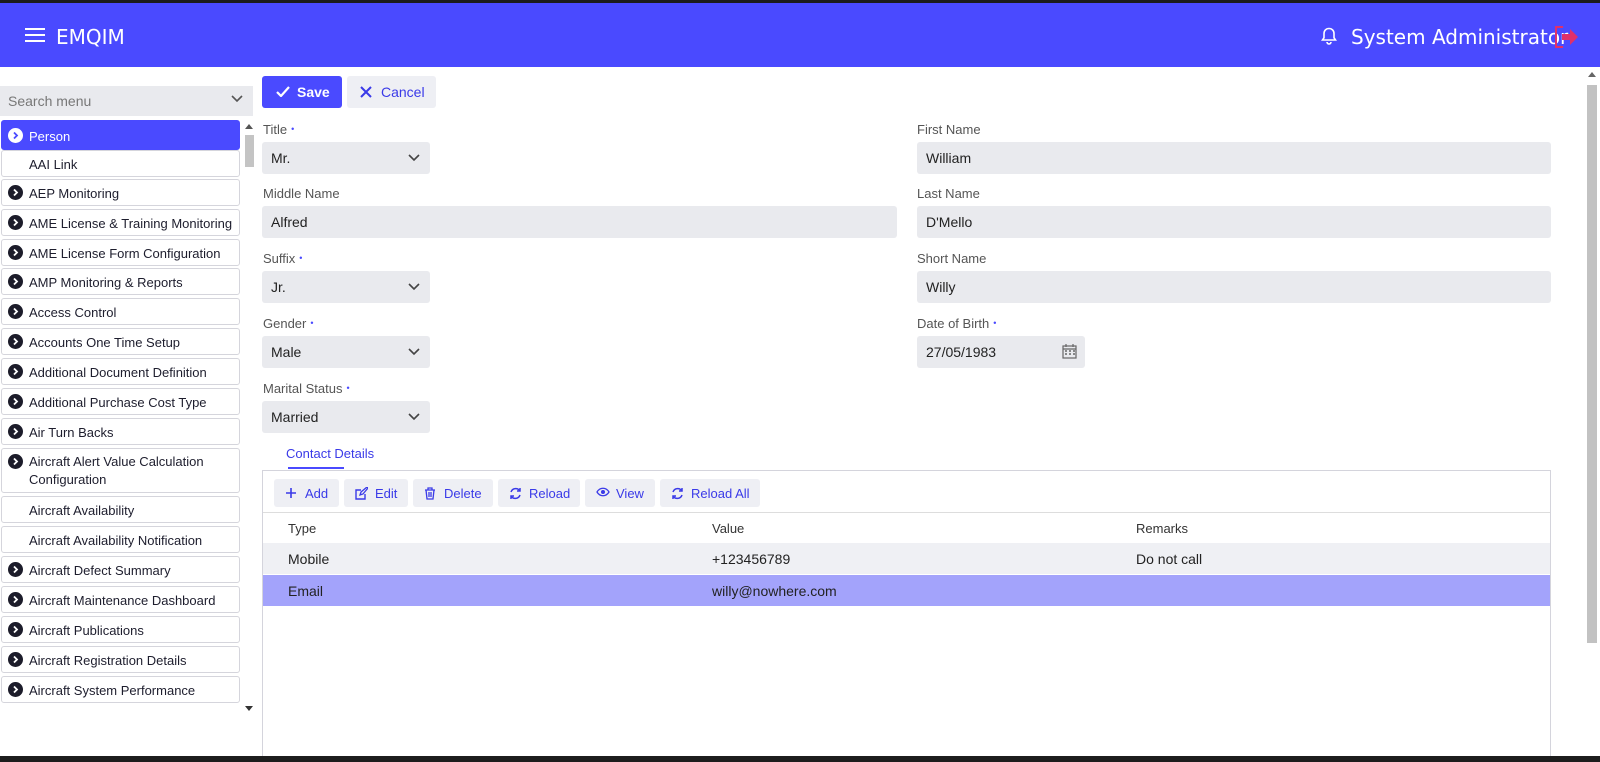 The width and height of the screenshot is (1600, 762). Describe the element at coordinates (366, 92) in the screenshot. I see `close-icon` at that location.